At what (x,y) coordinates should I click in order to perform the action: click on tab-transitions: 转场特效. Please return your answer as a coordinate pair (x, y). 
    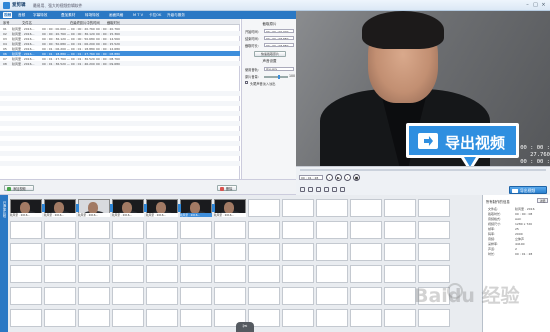
    Looking at the image, I should click on (92, 15).